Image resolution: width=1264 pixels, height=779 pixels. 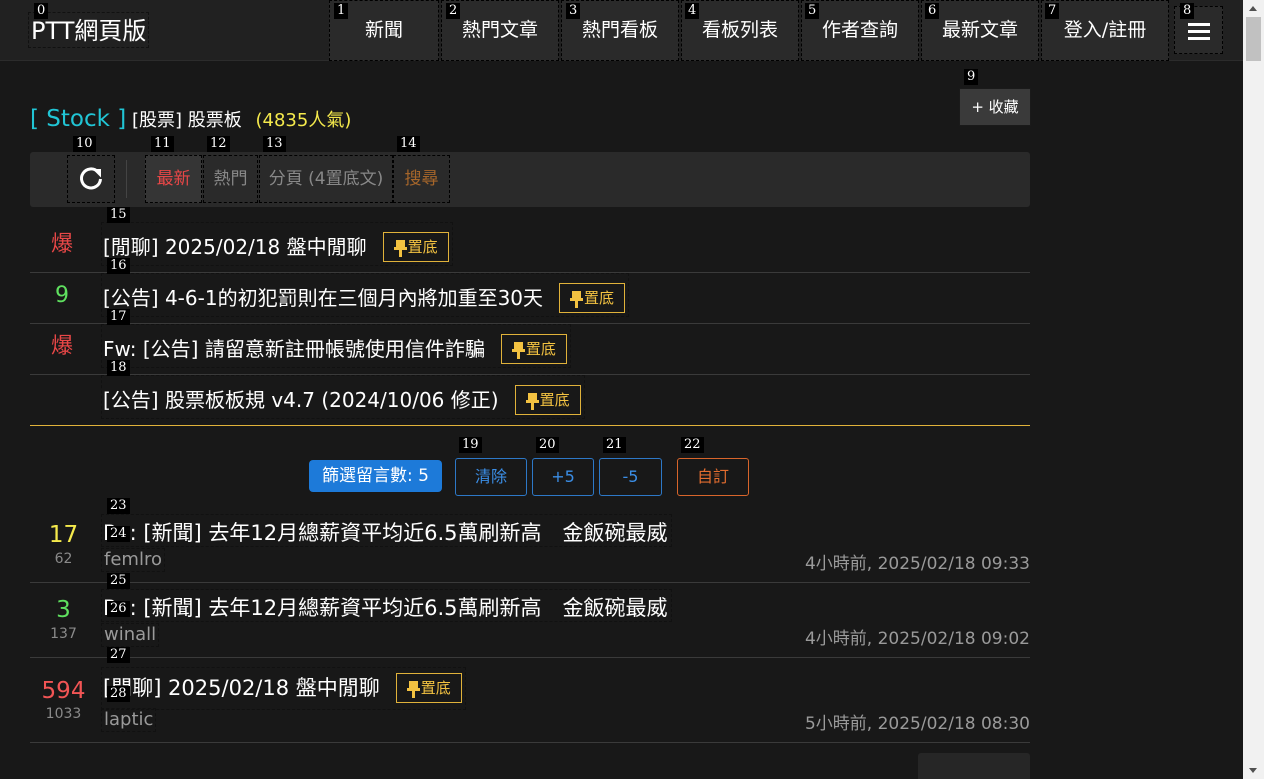 What do you see at coordinates (230, 179) in the screenshot?
I see `tab-hot: 熱門` at bounding box center [230, 179].